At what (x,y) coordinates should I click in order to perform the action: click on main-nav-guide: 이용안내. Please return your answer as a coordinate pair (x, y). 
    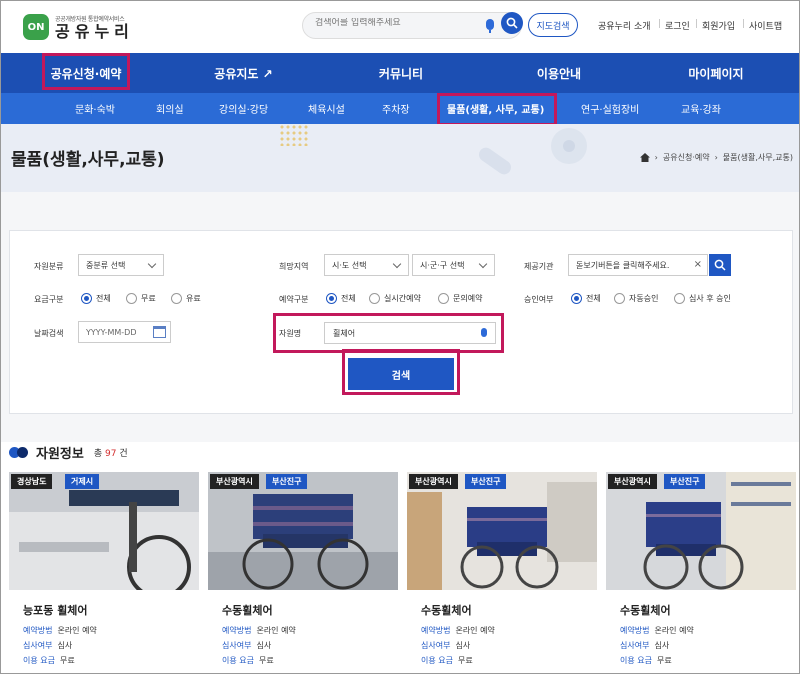
    Looking at the image, I should click on (559, 73).